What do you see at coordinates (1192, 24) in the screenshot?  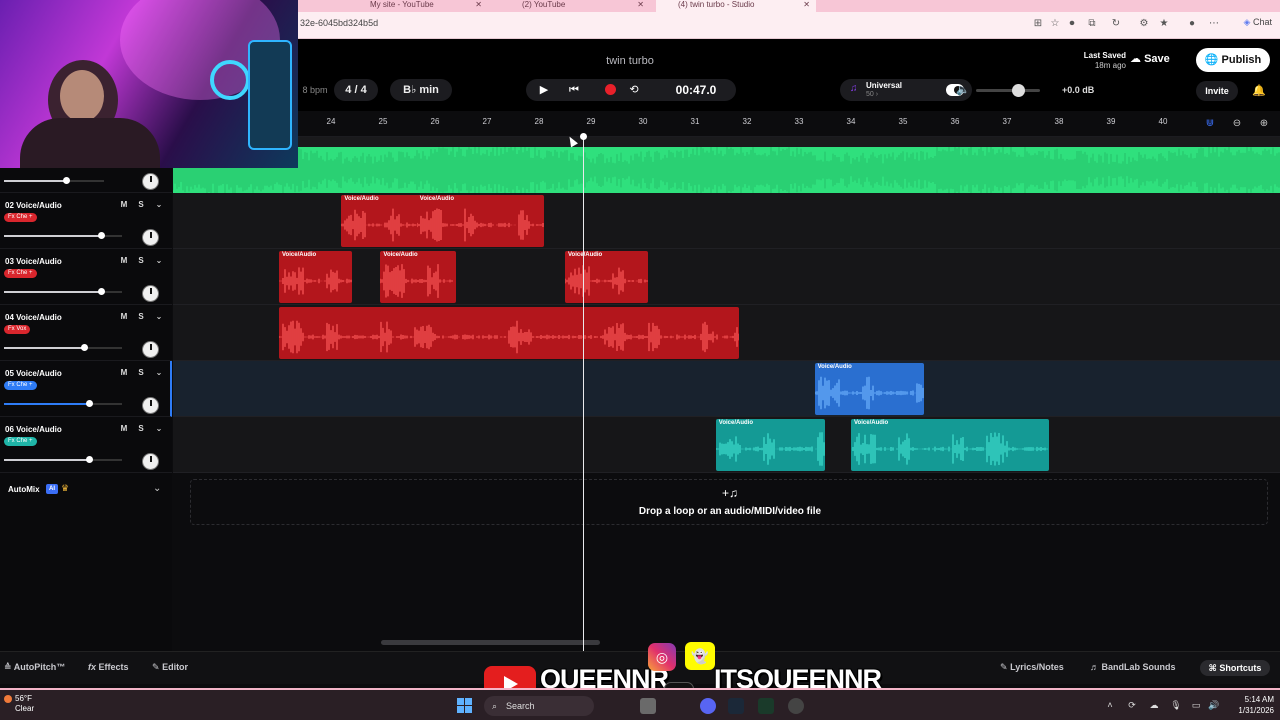 I see `profile-icon: ●` at bounding box center [1192, 24].